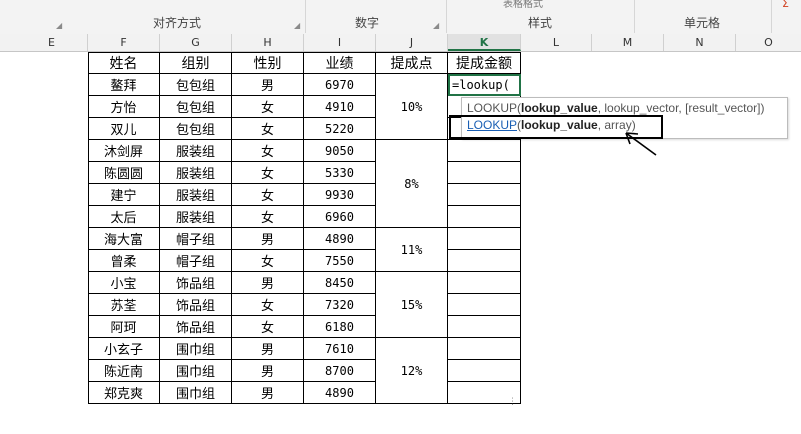  Describe the element at coordinates (340, 371) in the screenshot. I see `cell-sales: 8700` at that location.